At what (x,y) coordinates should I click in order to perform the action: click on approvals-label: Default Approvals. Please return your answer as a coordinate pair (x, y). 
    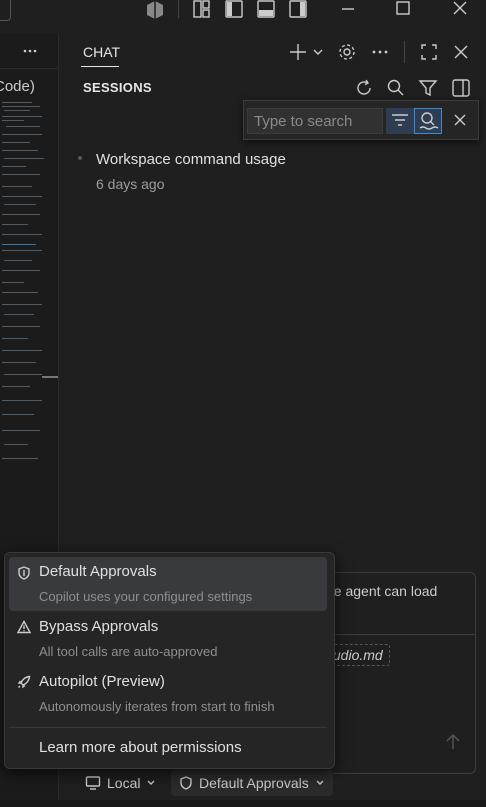
    Looking at the image, I should click on (254, 783).